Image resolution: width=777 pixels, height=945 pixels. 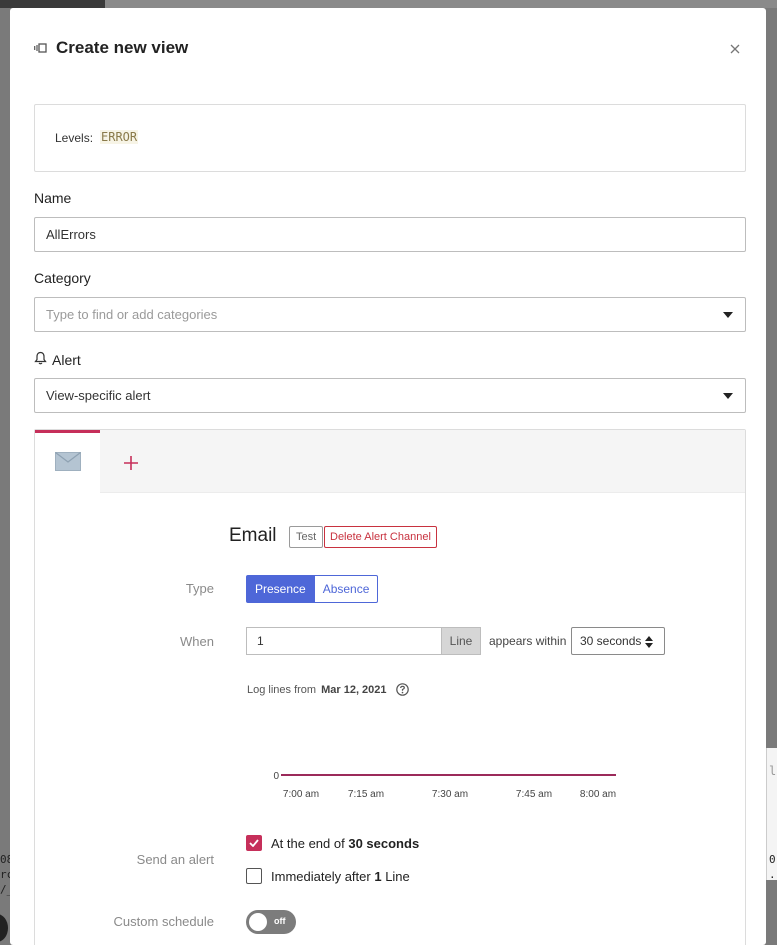 I want to click on option-end-text: At the end of 30 seconds, so click(x=345, y=843).